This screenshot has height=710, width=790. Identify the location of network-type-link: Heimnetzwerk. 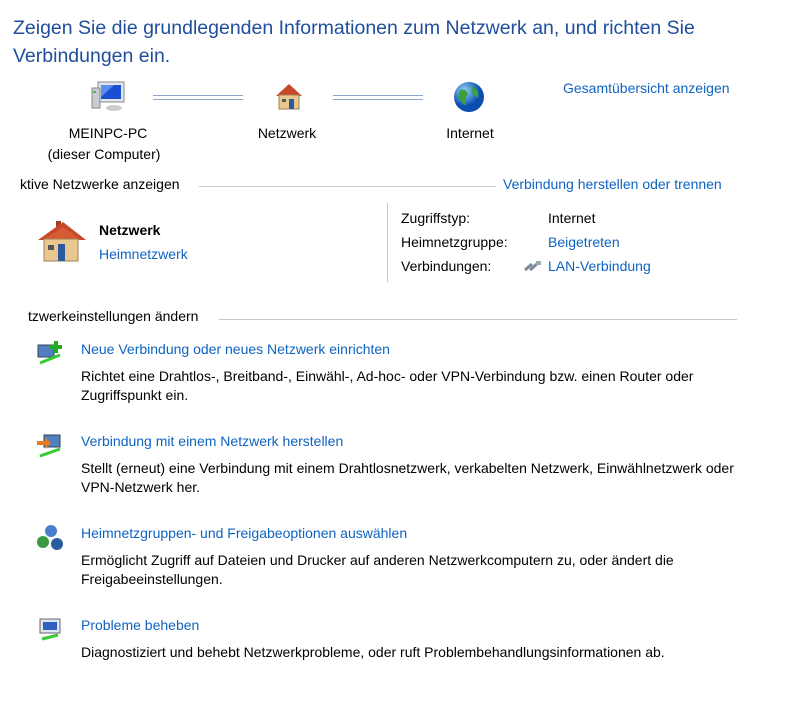
(143, 254).